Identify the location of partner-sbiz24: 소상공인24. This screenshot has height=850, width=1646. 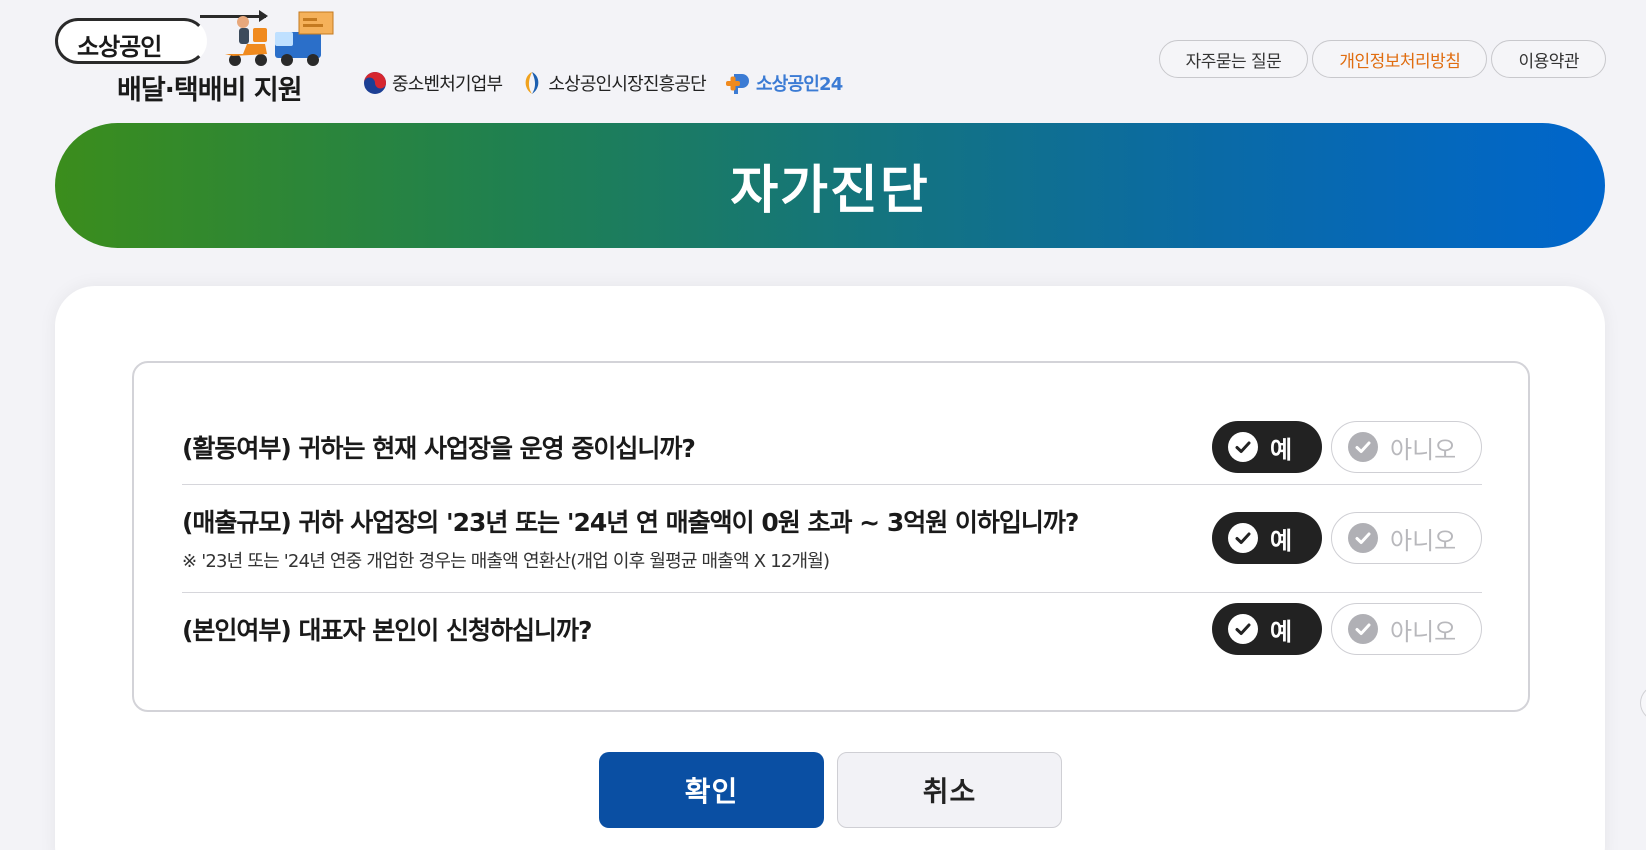
(783, 83).